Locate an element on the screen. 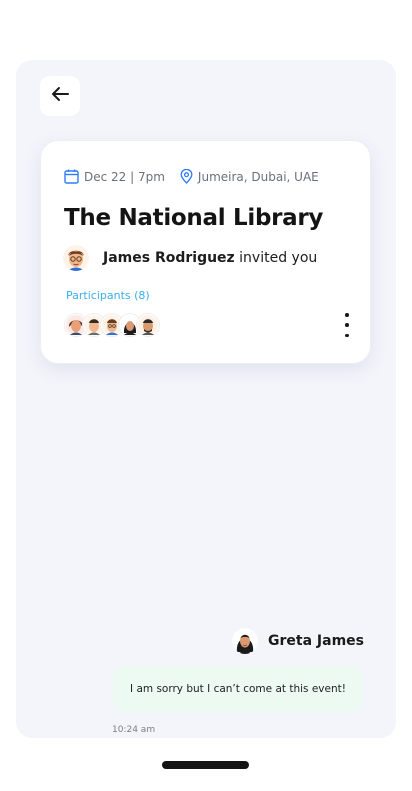 This screenshot has width=412, height=791. invite-text: James Rodriguez invited you is located at coordinates (210, 258).